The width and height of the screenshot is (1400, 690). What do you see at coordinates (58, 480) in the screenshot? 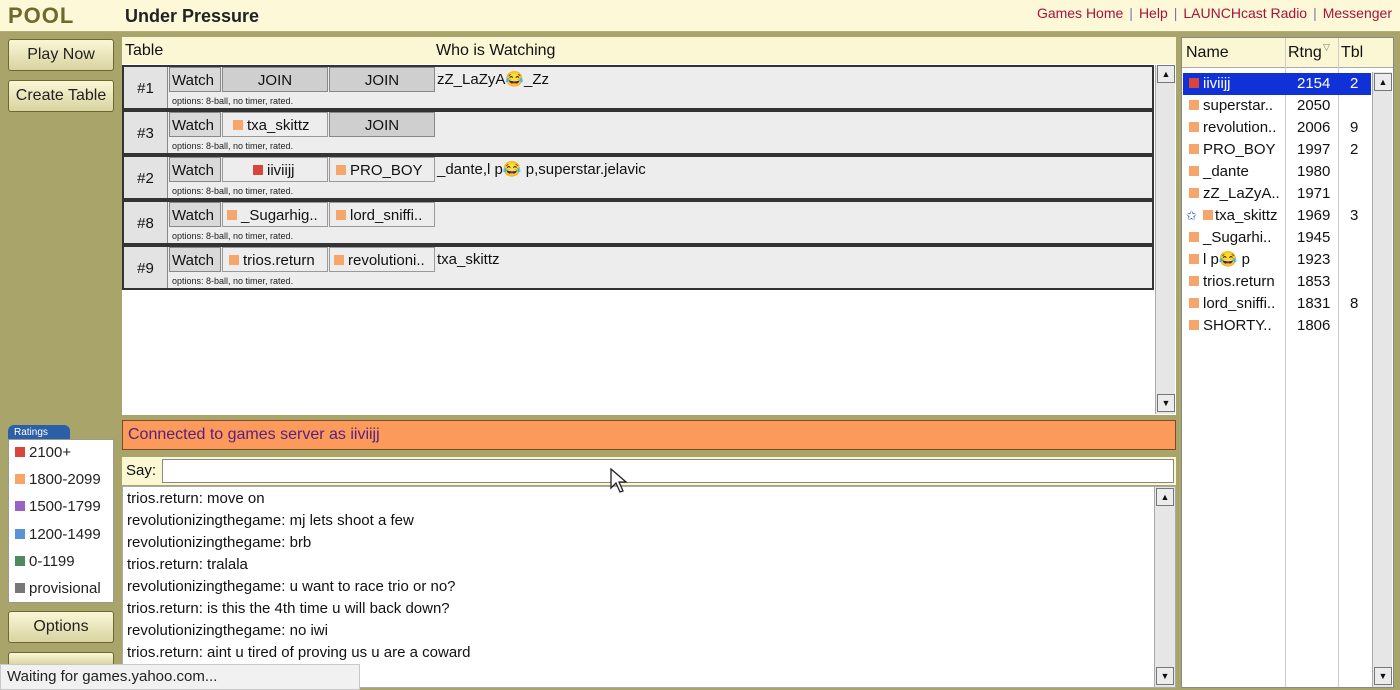
I see `rating-tier: 1800-2099` at bounding box center [58, 480].